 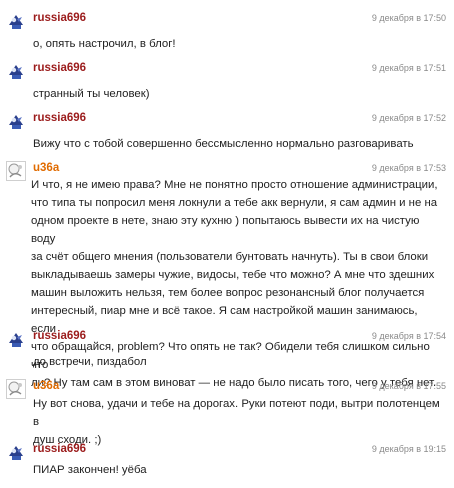 I want to click on comment-timestamp: 9 декабря в 19:15, so click(x=408, y=449).